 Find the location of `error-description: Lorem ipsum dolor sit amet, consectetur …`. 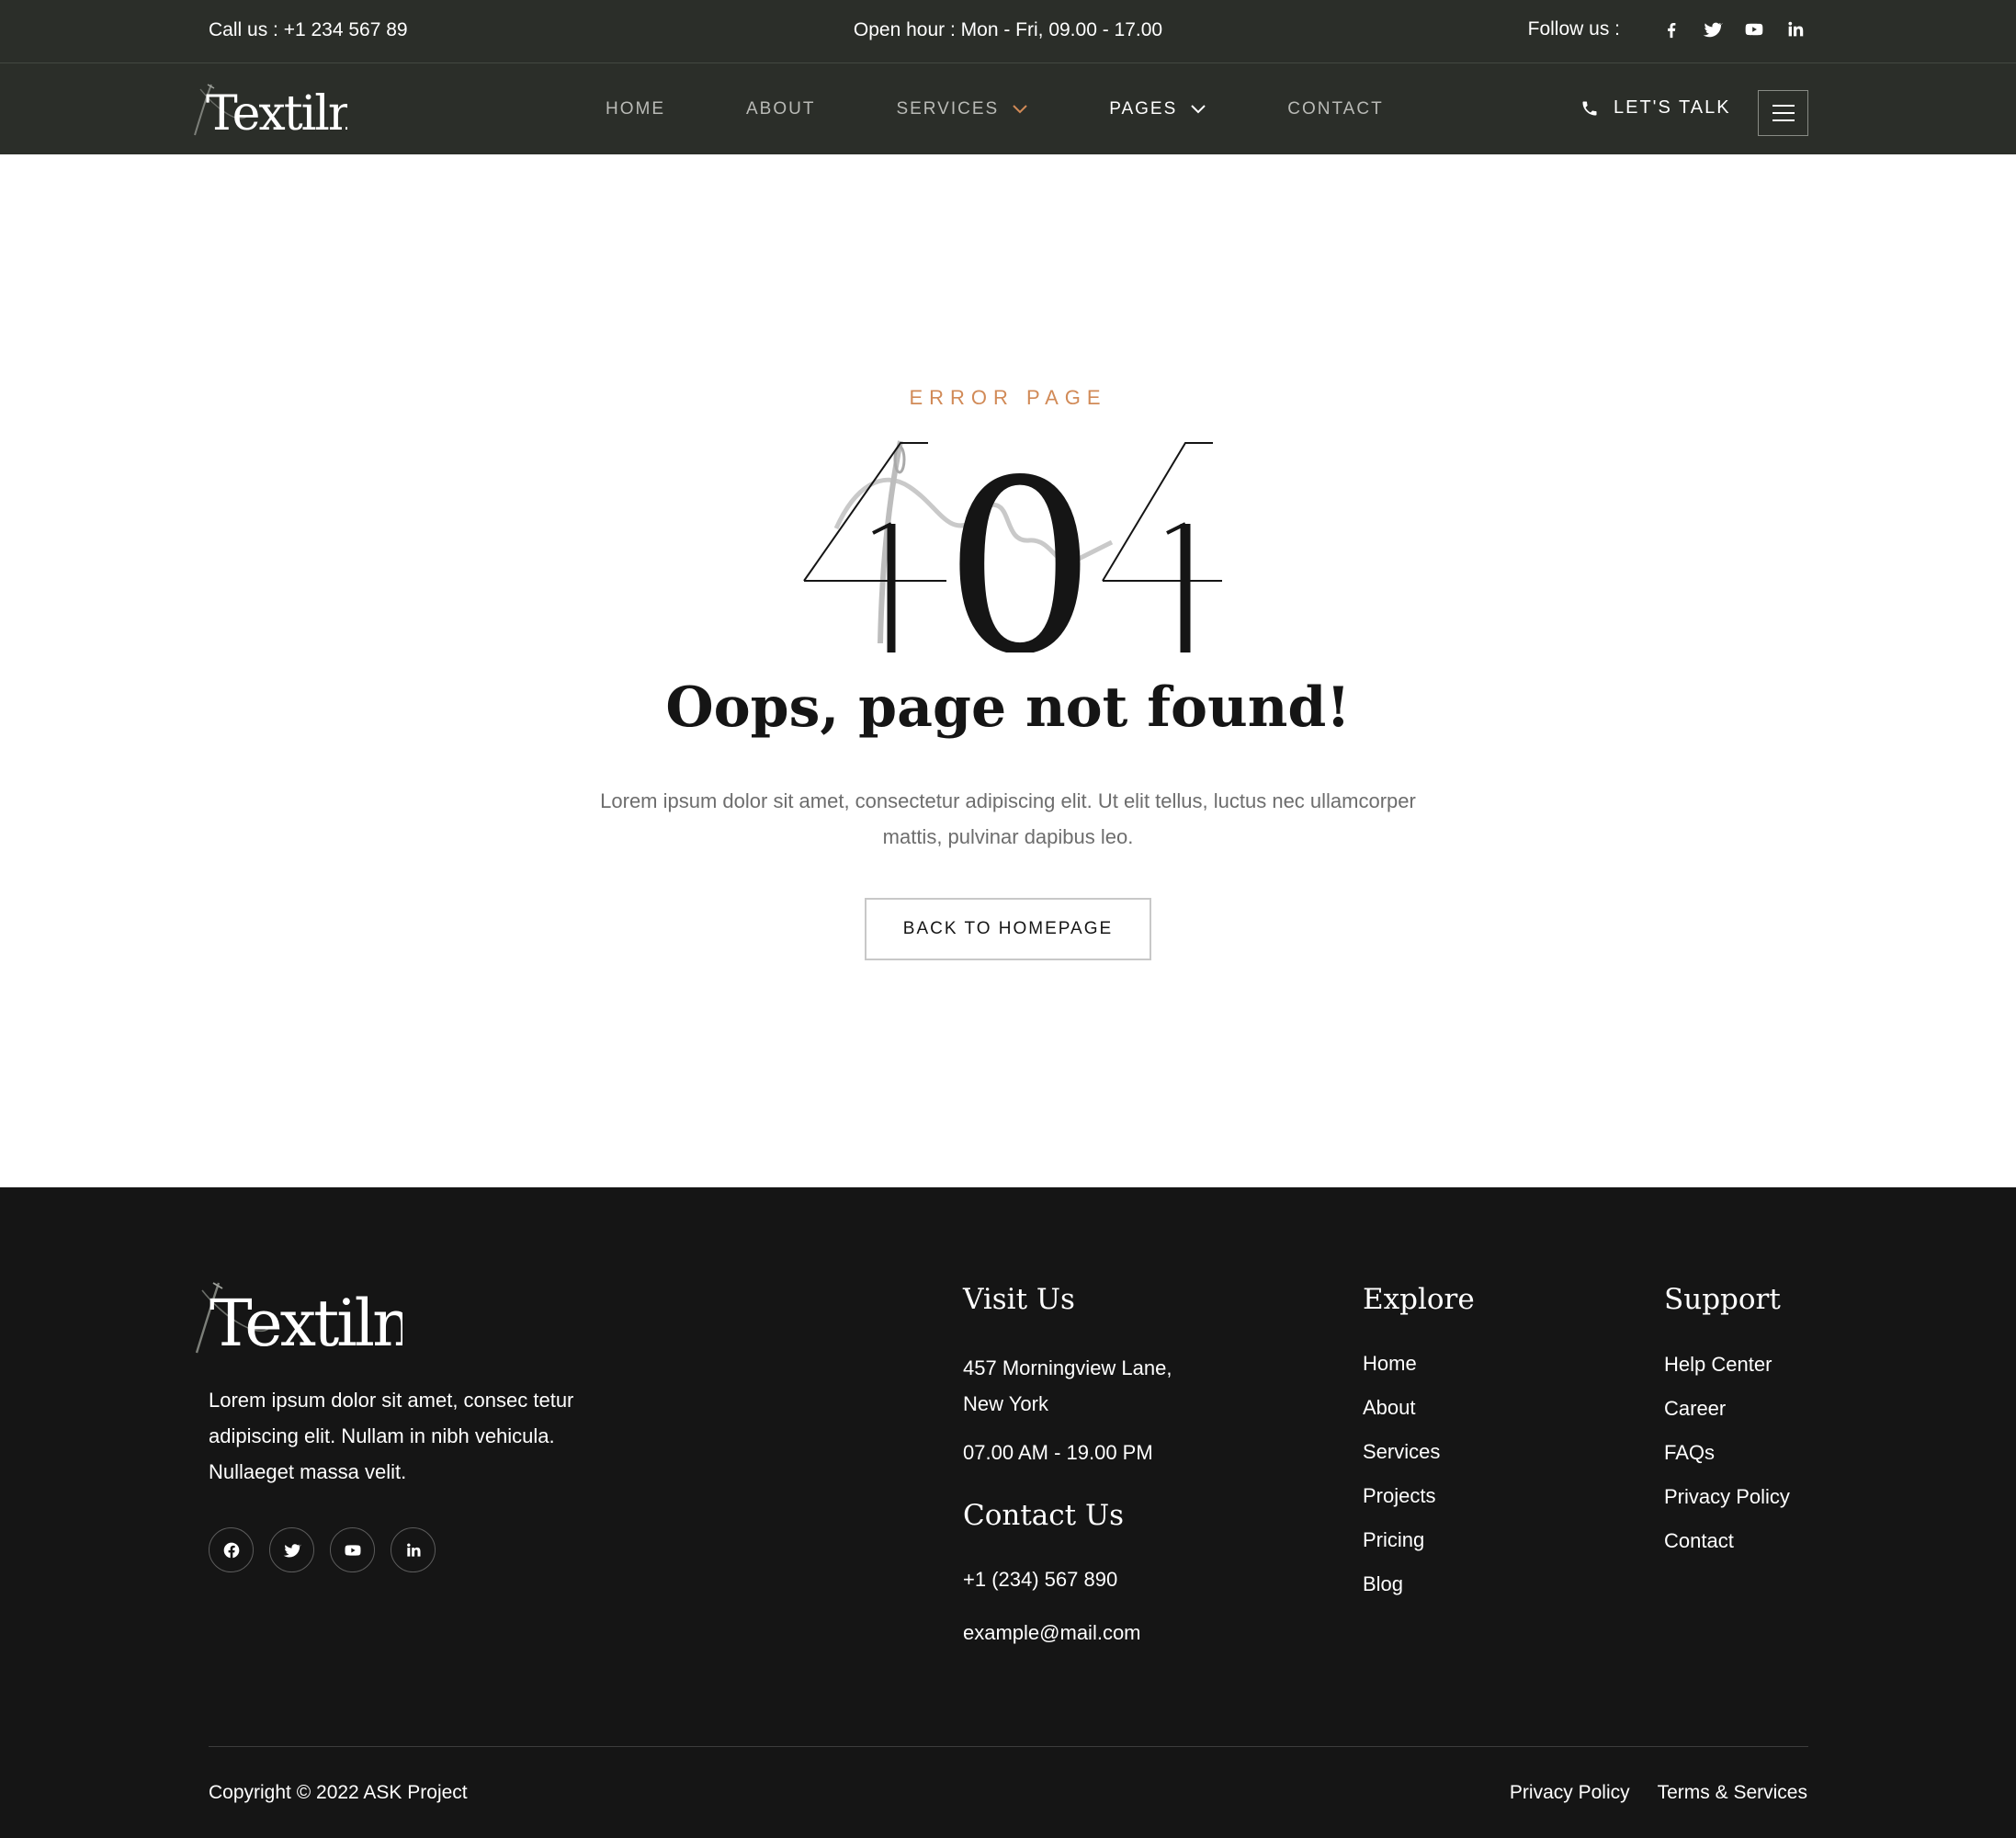

error-description: Lorem ipsum dolor sit amet, consectetur … is located at coordinates (1008, 818).